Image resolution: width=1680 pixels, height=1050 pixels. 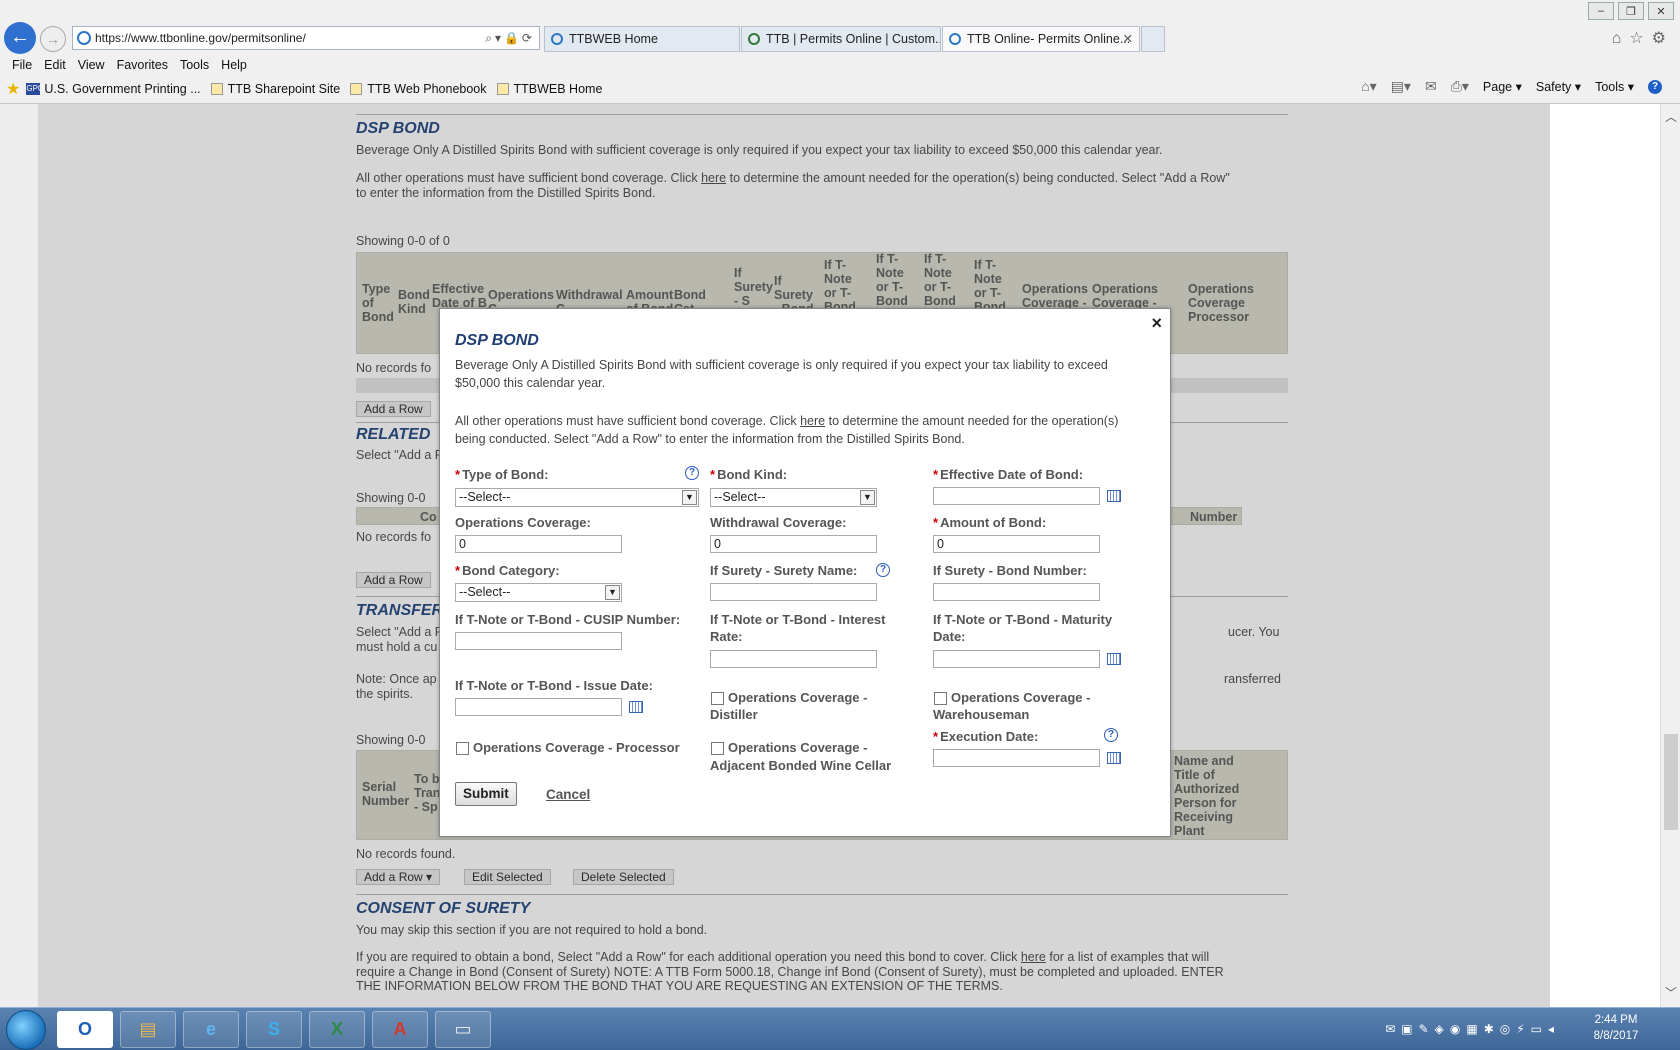 I want to click on scroll-up-icon: ︿, so click(x=1671, y=116).